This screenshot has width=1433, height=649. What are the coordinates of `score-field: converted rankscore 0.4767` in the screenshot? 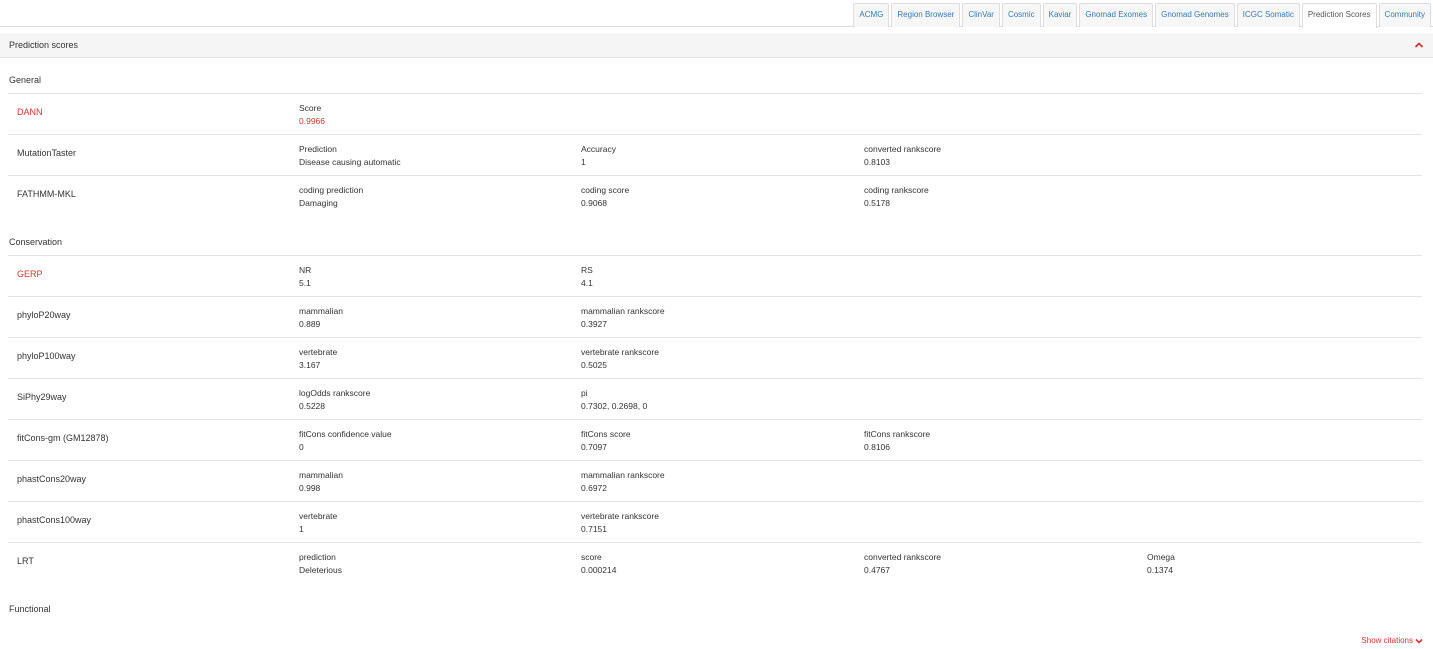 It's located at (902, 564).